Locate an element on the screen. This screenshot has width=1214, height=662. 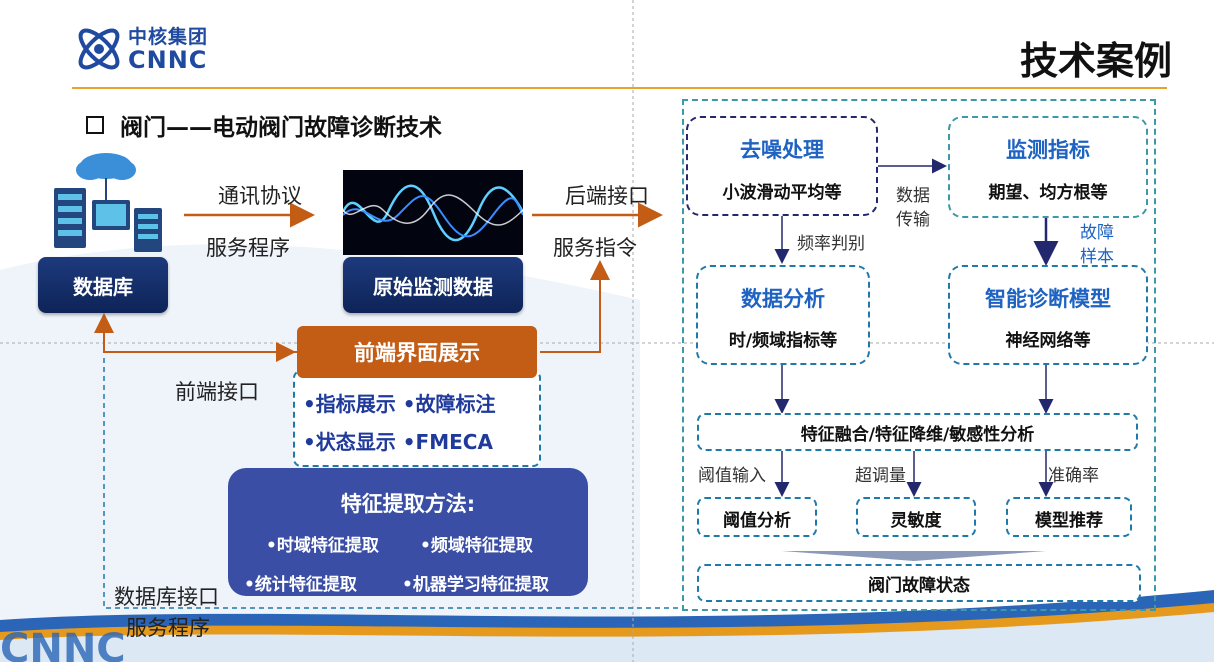
db-interface-label: 数据库接口 is located at coordinates (166, 597).